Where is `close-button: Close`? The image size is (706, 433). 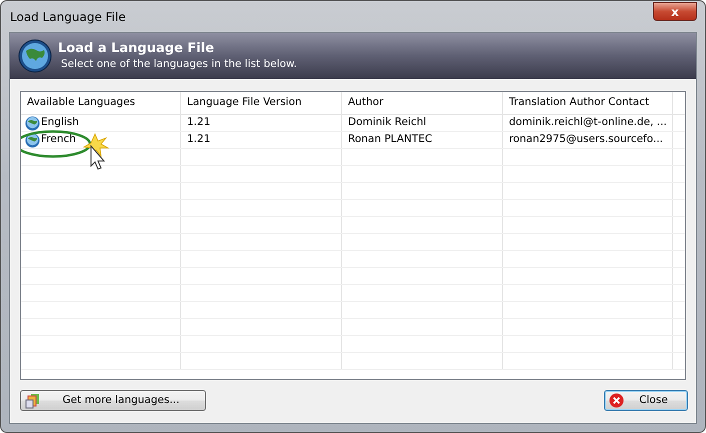
close-button: Close is located at coordinates (646, 400).